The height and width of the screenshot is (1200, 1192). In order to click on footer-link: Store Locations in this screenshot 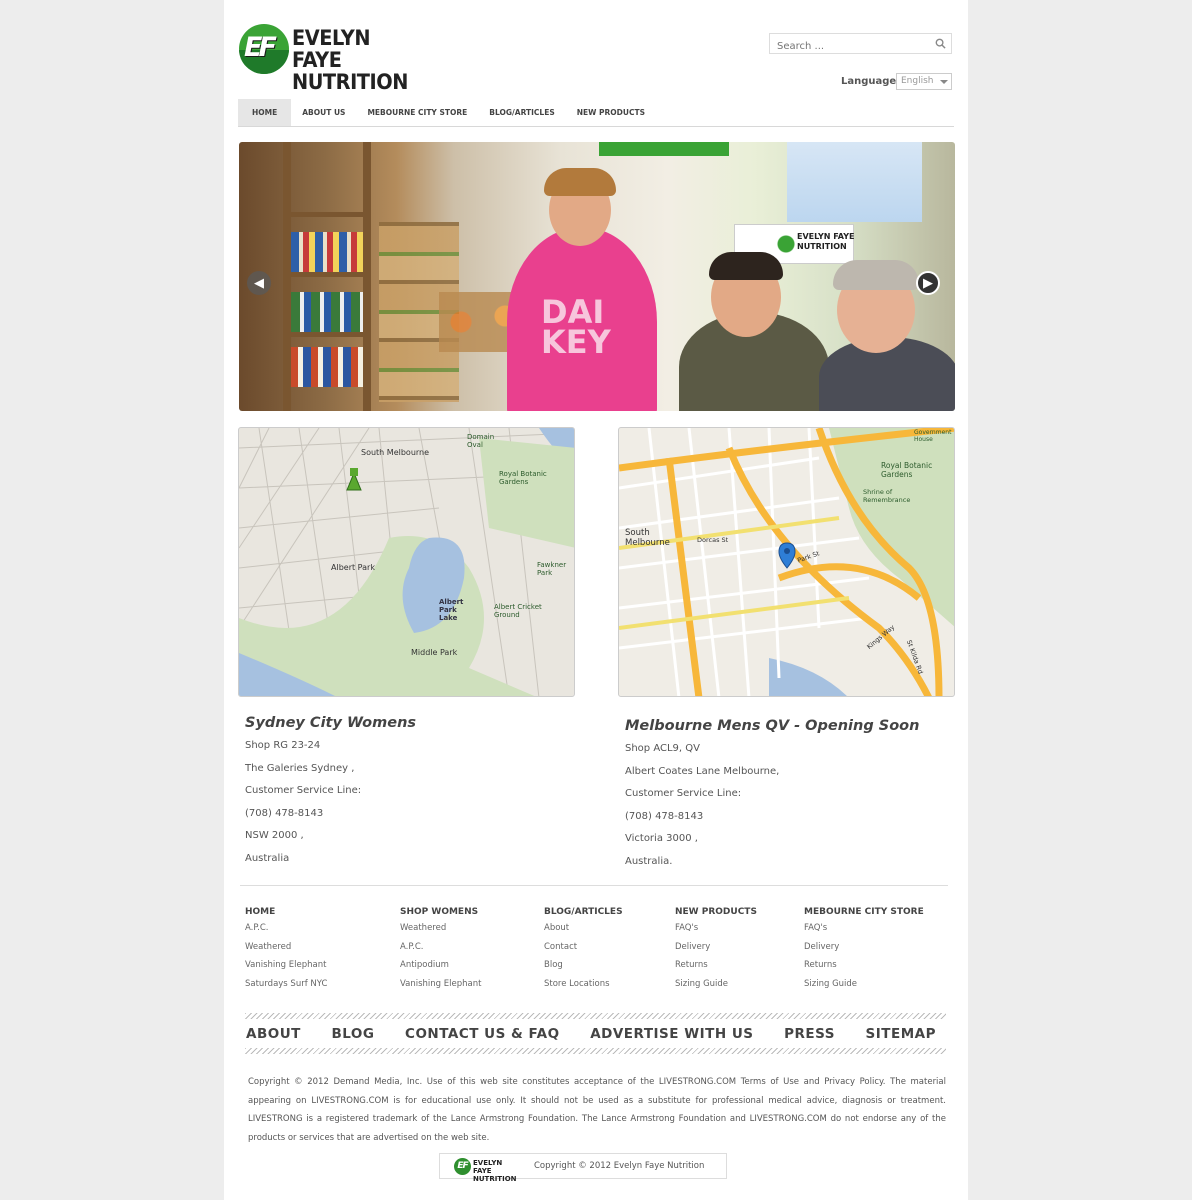, I will do `click(583, 988)`.